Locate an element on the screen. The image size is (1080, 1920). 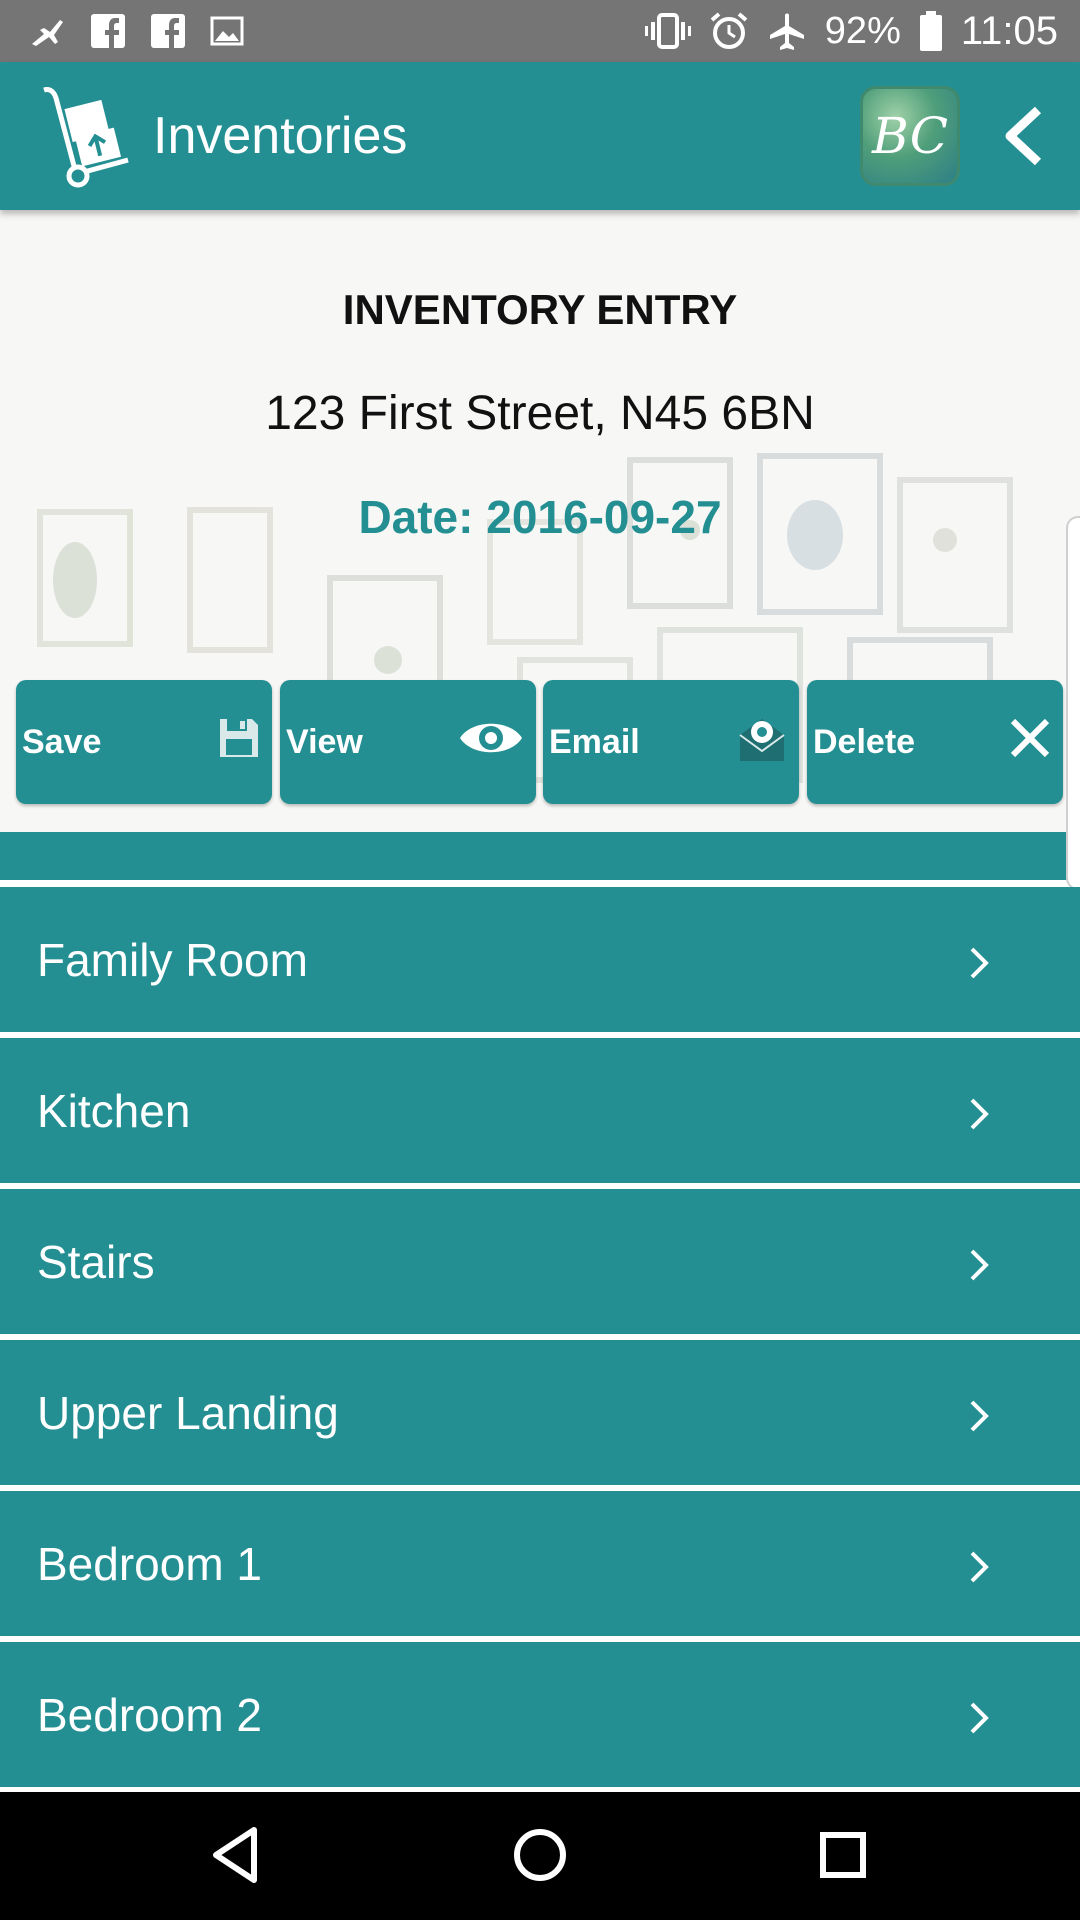
back-chevron-icon is located at coordinates (1025, 136).